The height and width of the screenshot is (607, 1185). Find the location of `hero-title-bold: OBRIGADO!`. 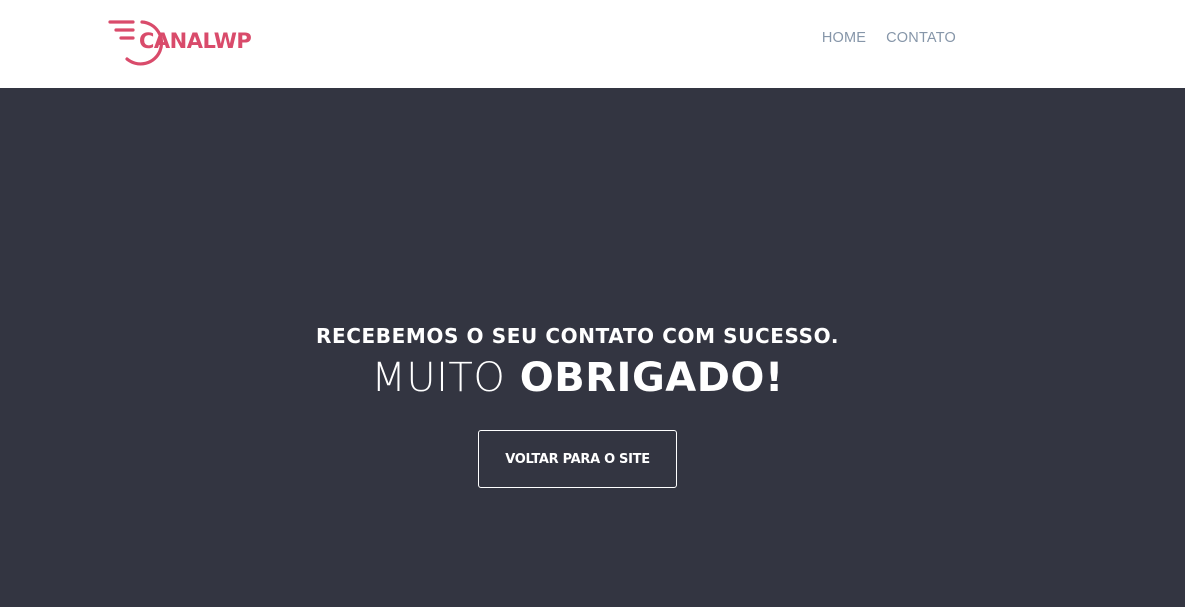

hero-title-bold: OBRIGADO! is located at coordinates (651, 378).